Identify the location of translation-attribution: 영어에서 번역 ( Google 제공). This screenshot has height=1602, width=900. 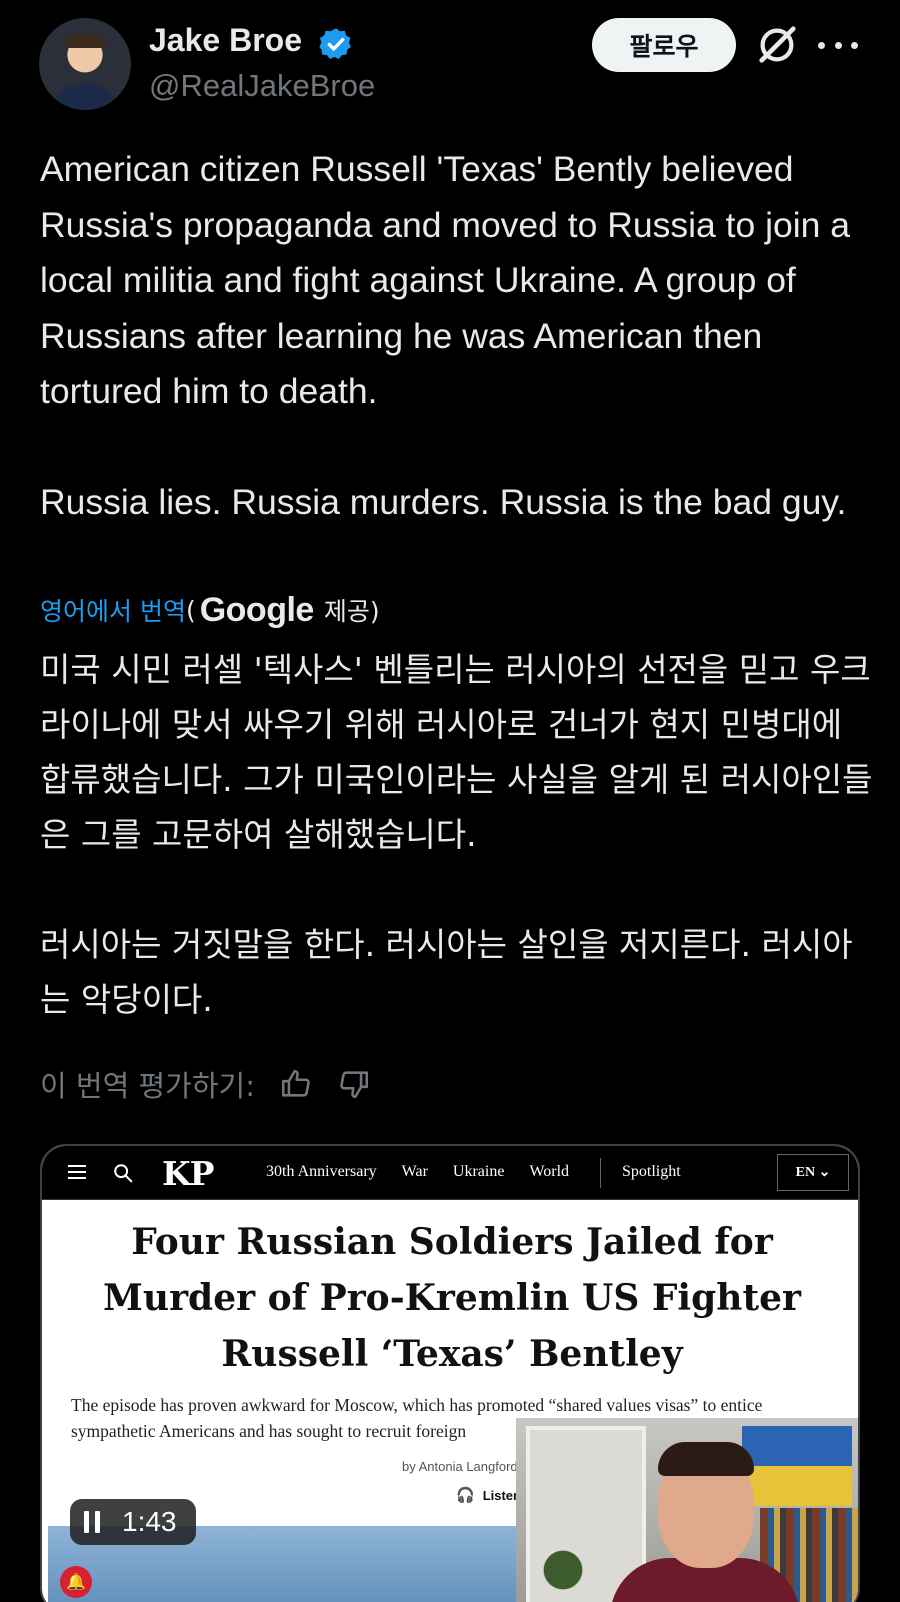
(210, 610).